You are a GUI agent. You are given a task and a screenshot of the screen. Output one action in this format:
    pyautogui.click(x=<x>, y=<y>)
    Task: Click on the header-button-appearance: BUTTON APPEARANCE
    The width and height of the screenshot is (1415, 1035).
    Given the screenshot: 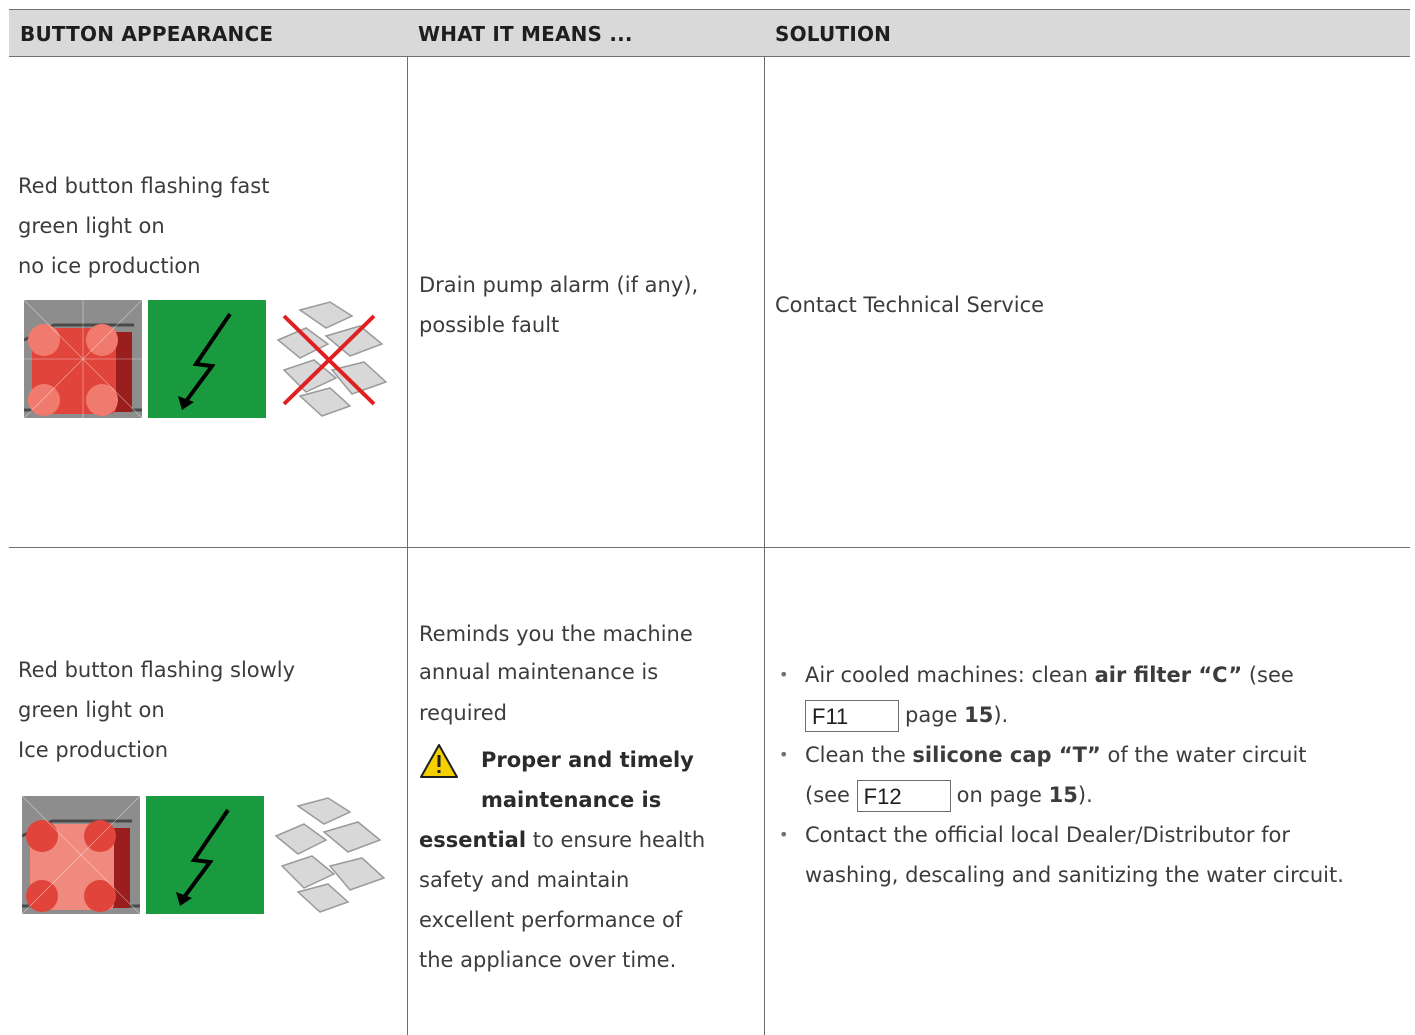 What is the action you would take?
    pyautogui.click(x=147, y=34)
    